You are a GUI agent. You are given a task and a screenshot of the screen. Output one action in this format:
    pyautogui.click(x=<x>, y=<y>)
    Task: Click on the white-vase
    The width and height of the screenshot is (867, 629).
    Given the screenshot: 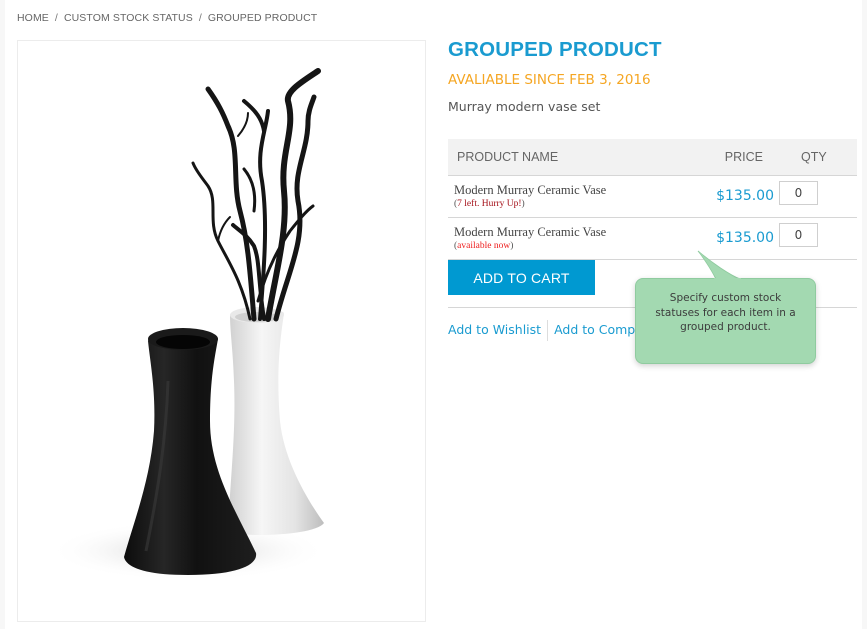 What is the action you would take?
    pyautogui.click(x=276, y=422)
    